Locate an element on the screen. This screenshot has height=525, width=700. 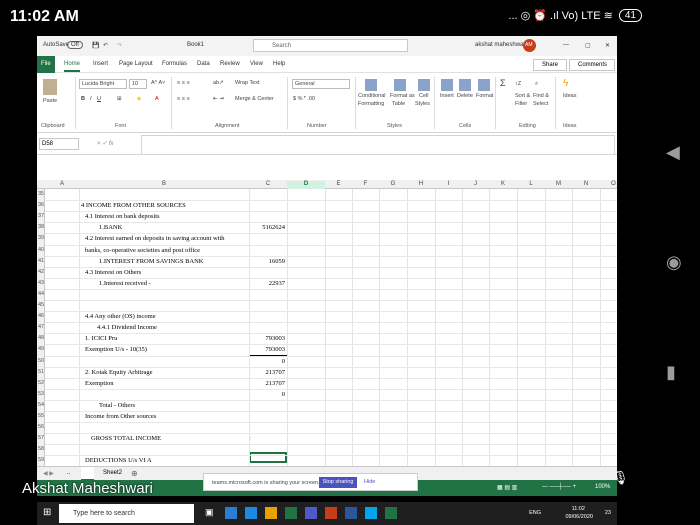
tab-formulas: Formulas is located at coordinates (174, 64).